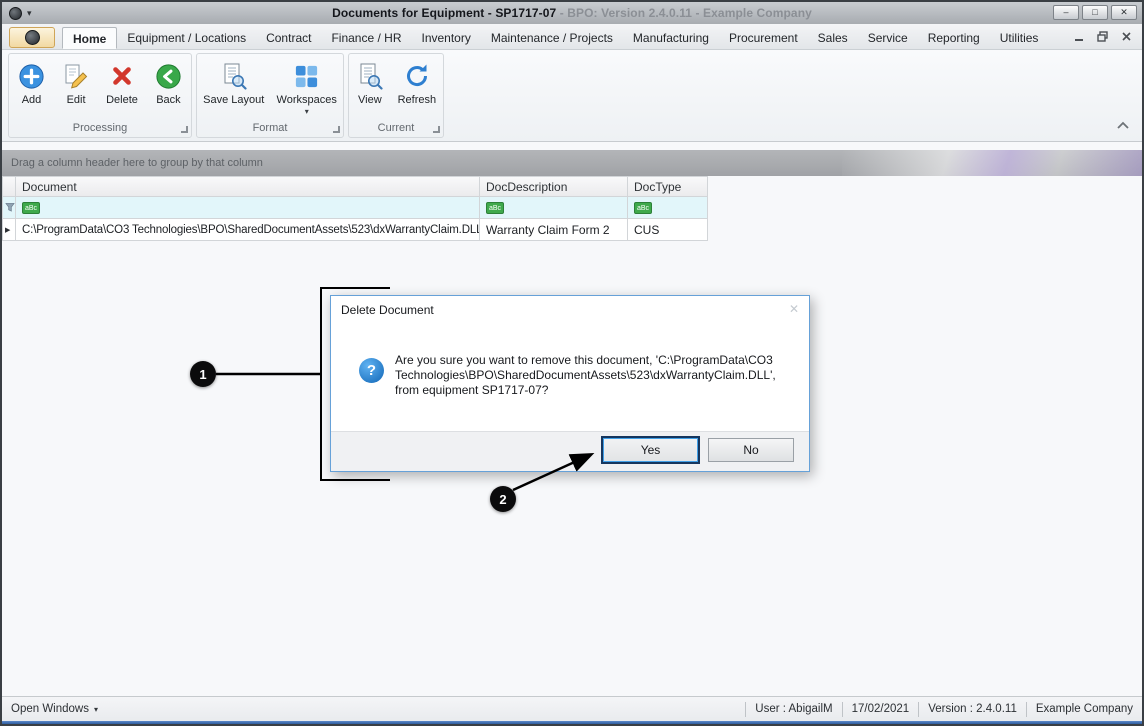 The width and height of the screenshot is (1144, 726). I want to click on status-date: 17/02/2021, so click(880, 709).